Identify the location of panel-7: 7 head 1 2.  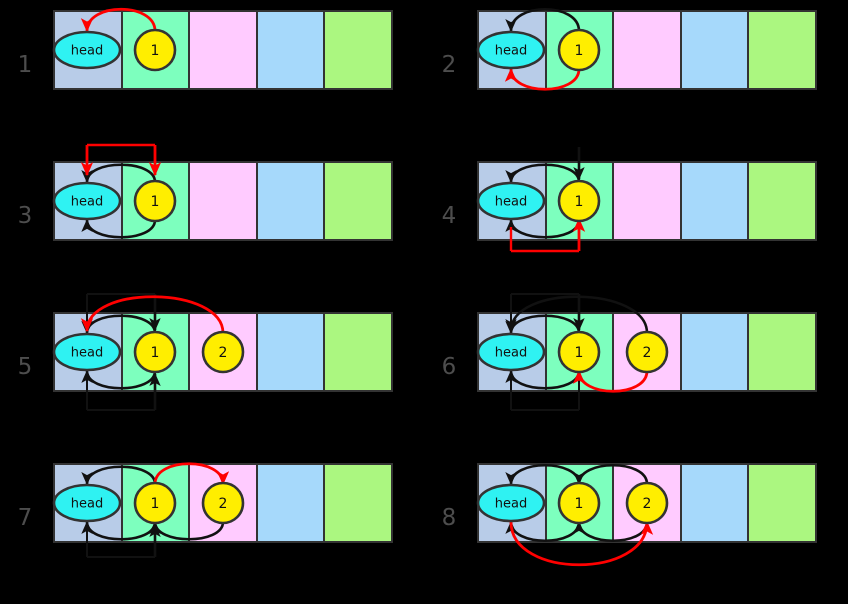
(212, 528).